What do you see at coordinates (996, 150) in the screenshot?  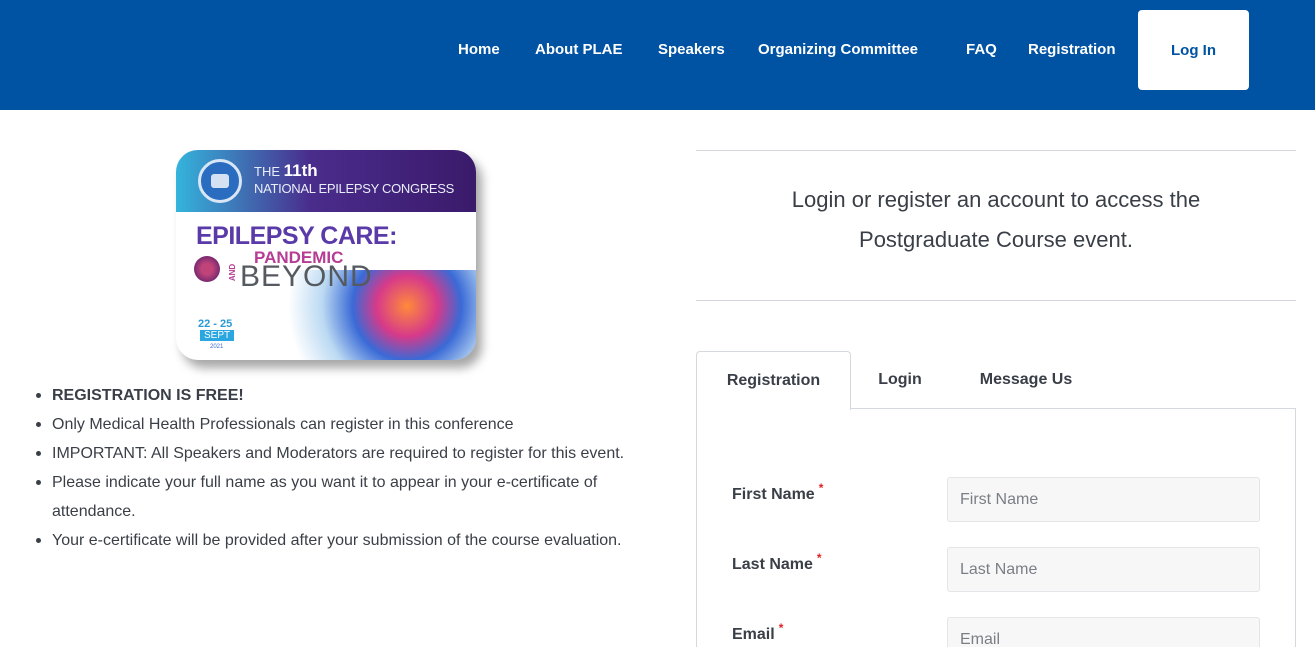 I see `divider-top` at bounding box center [996, 150].